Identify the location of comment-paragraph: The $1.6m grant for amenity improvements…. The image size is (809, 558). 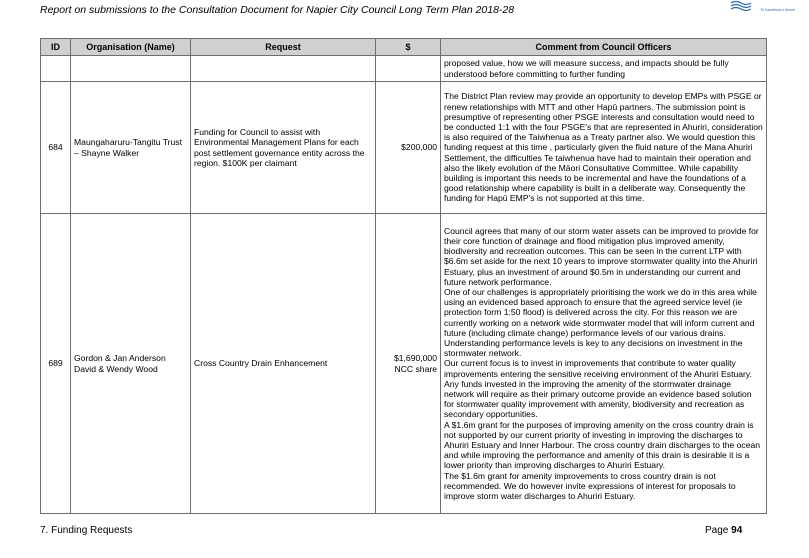
(590, 486).